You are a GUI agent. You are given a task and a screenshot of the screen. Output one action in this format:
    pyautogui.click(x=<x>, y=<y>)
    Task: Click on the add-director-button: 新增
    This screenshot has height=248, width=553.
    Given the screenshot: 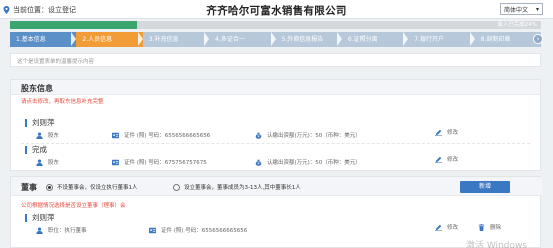 What is the action you would take?
    pyautogui.click(x=485, y=187)
    